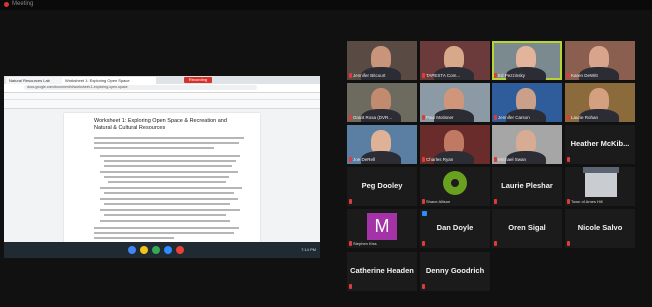 This screenshot has width=652, height=307. What do you see at coordinates (162, 104) in the screenshot?
I see `docs-toolbar` at bounding box center [162, 104].